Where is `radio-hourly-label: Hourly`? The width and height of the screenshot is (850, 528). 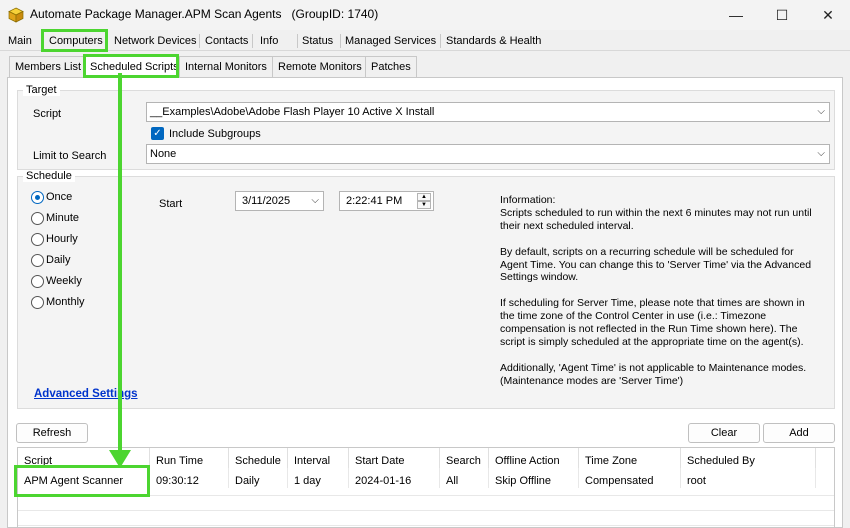 radio-hourly-label: Hourly is located at coordinates (62, 239).